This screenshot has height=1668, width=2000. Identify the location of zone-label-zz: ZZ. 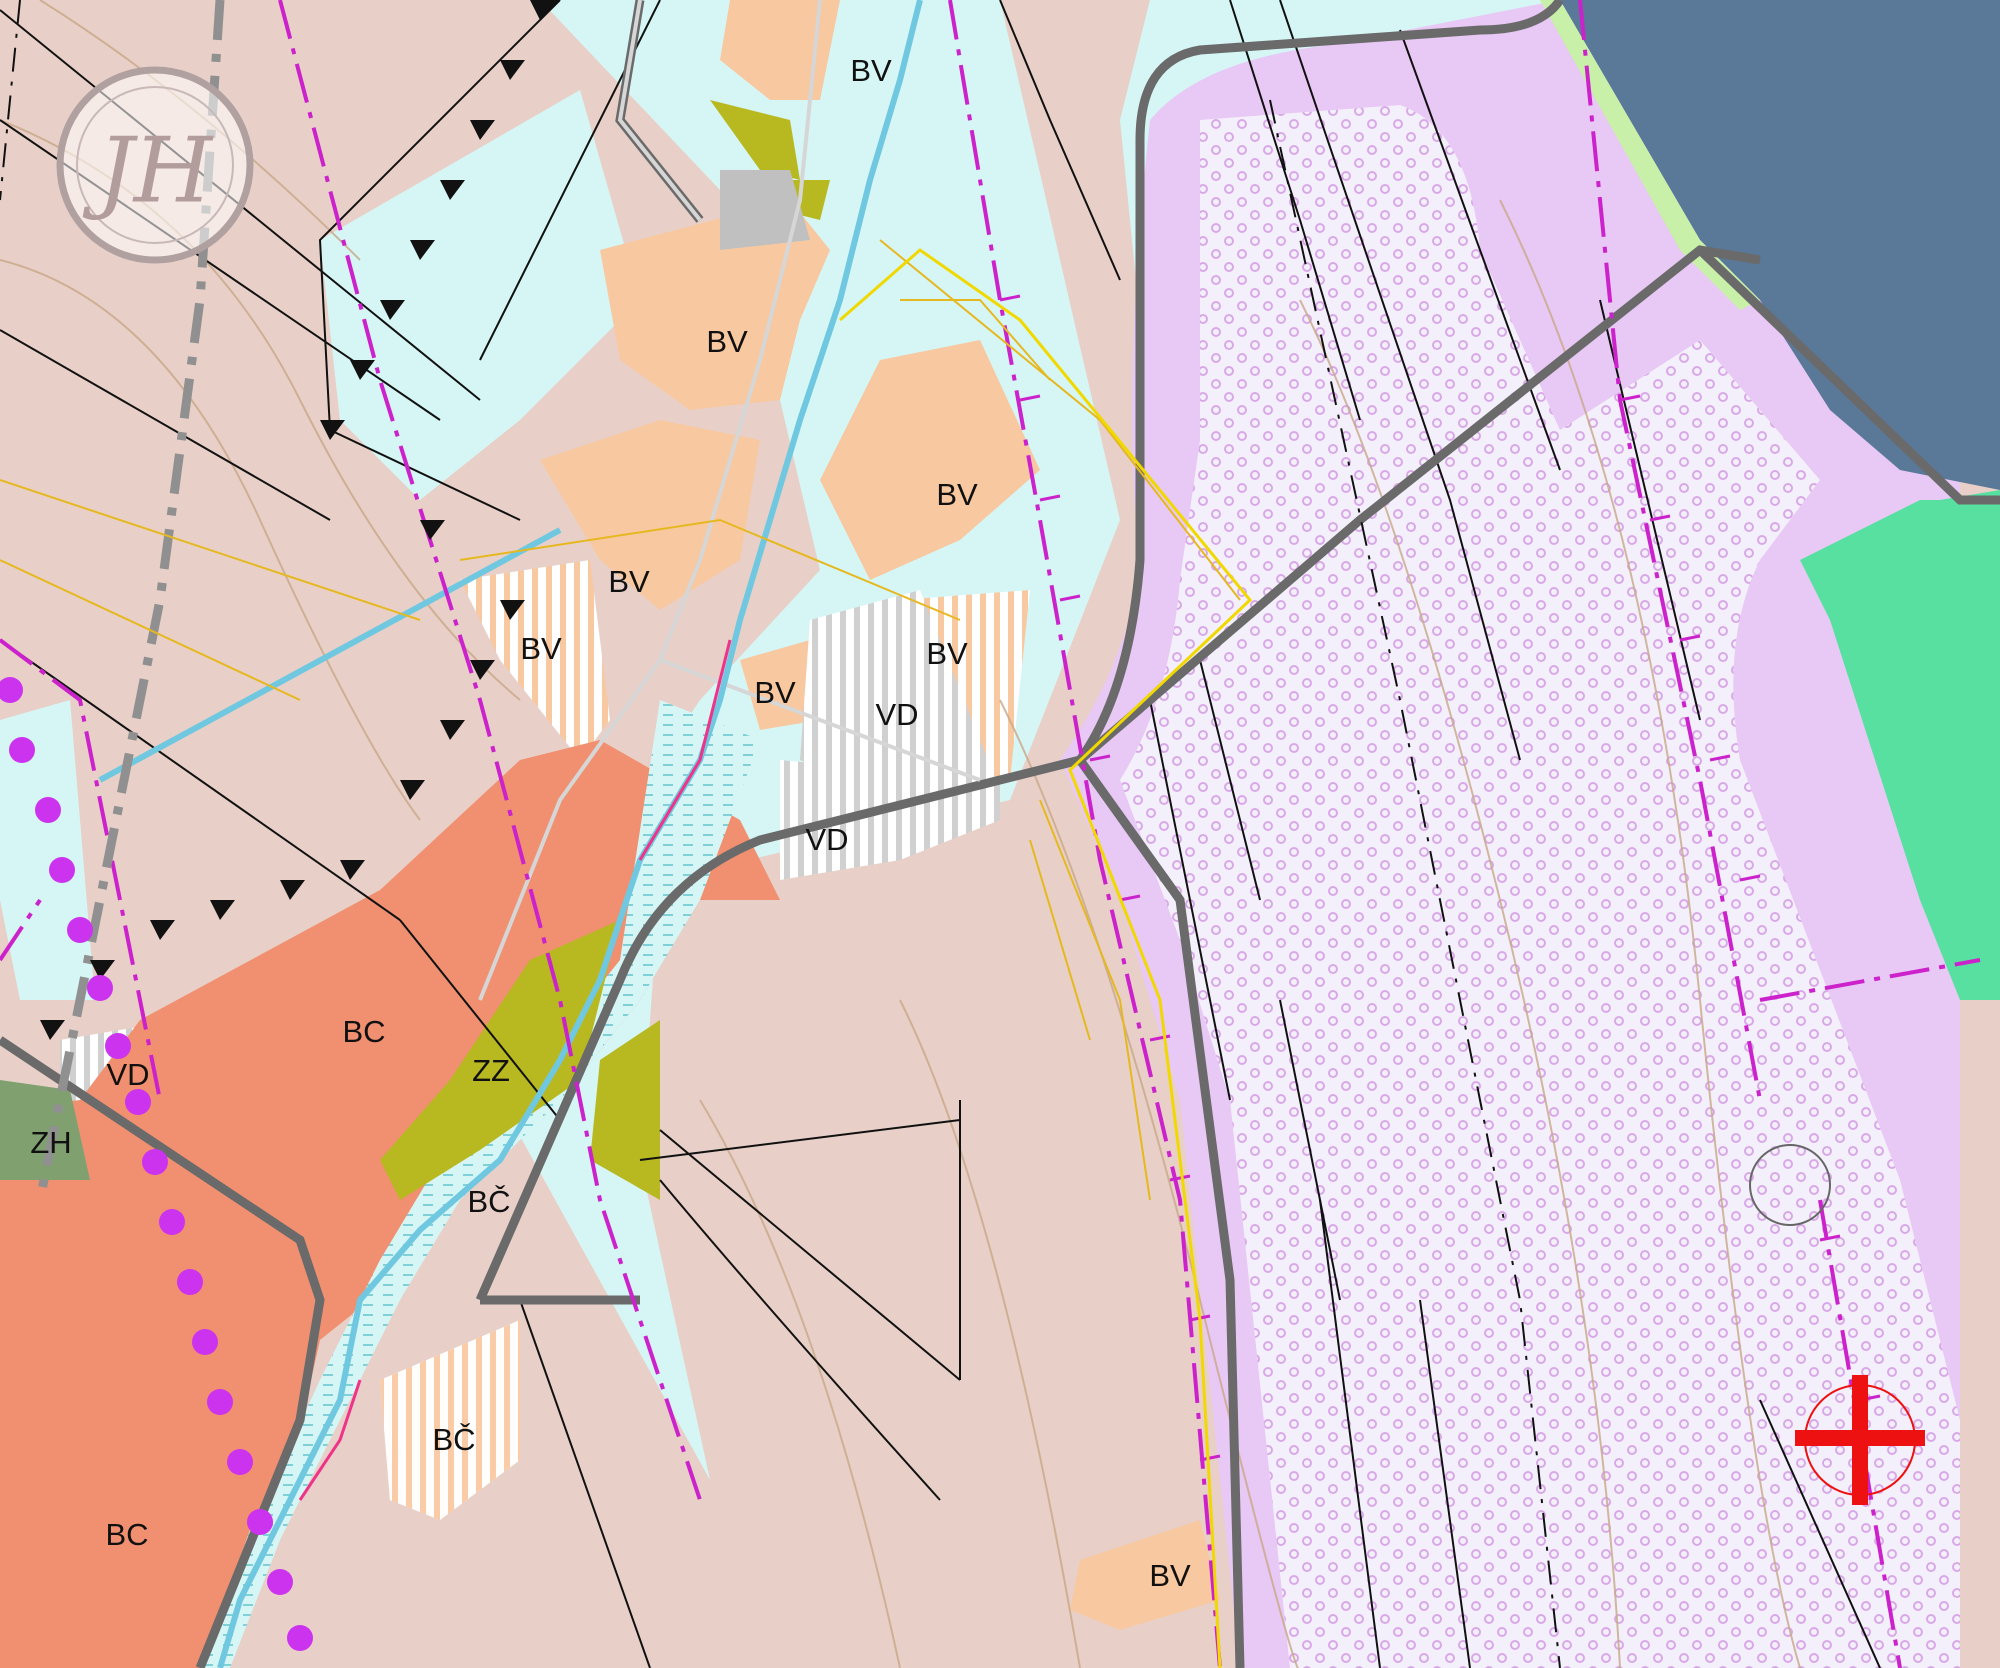
(491, 1070).